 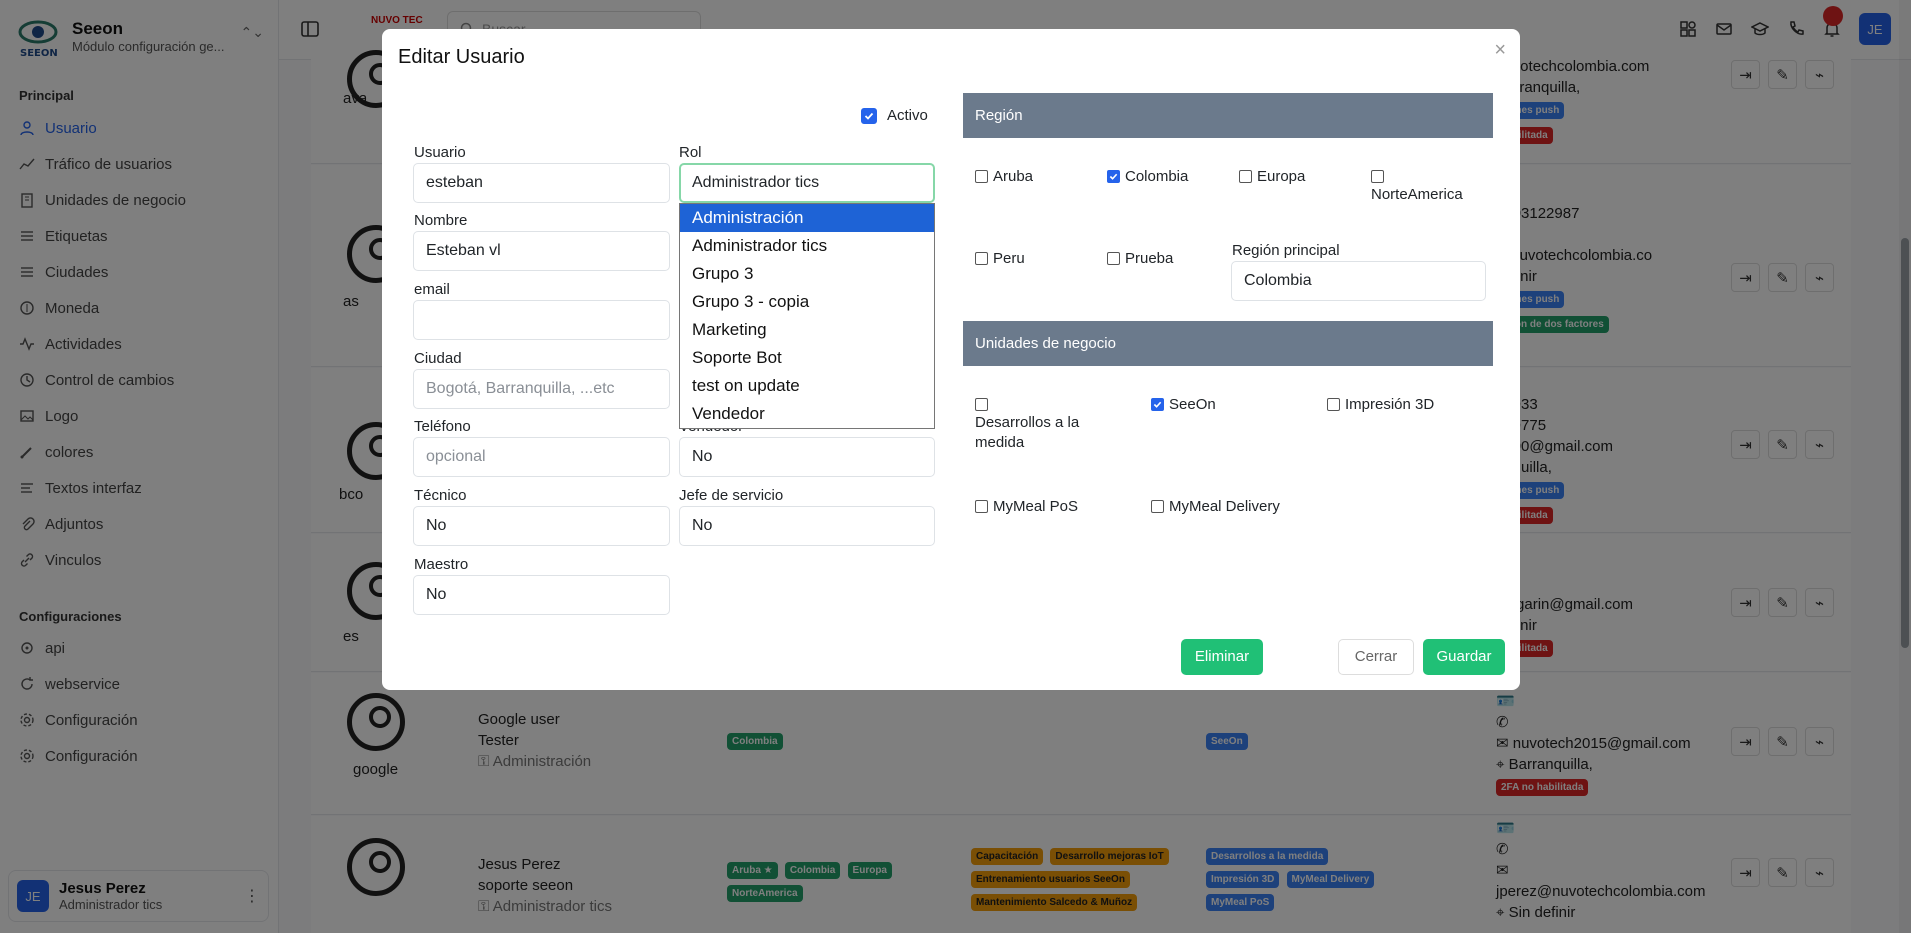 I want to click on checkbox-colombia: Colombia, so click(x=1147, y=177).